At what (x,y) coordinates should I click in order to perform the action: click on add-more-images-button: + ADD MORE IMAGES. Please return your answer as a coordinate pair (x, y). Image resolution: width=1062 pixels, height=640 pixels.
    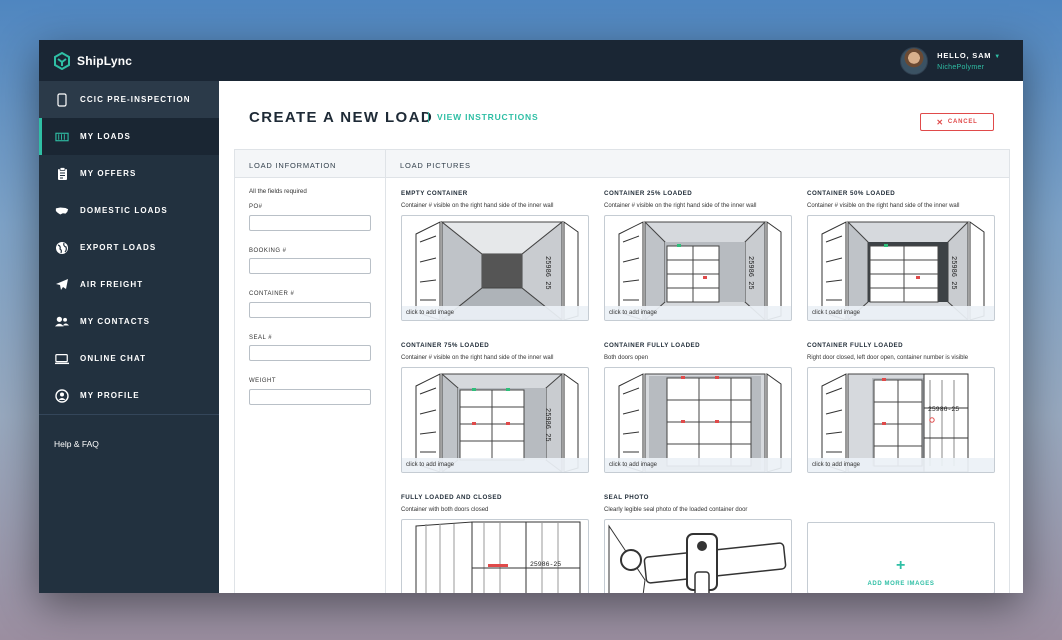
    Looking at the image, I should click on (901, 557).